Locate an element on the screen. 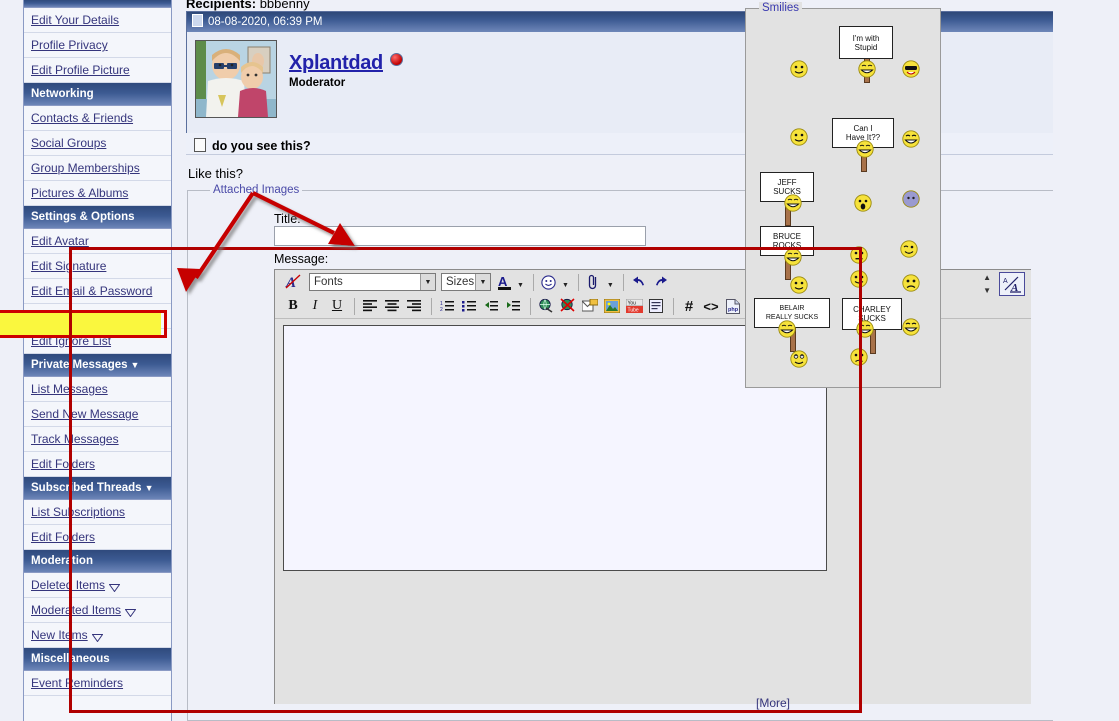 This screenshot has height=721, width=1119. sidebar-item-track-messages: Track Messages is located at coordinates (97, 439).